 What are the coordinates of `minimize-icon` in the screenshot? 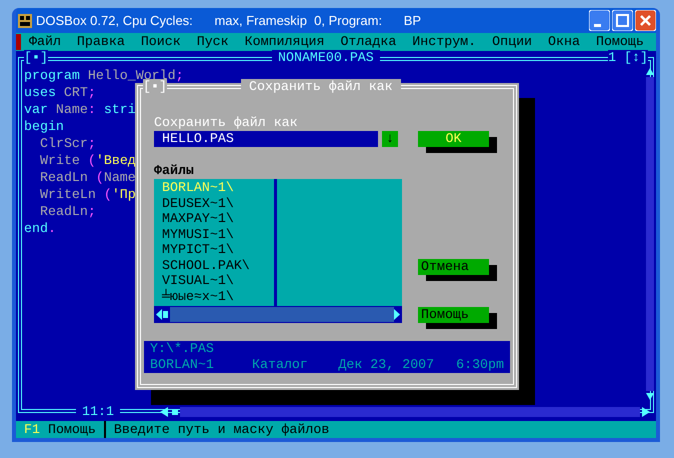 It's located at (599, 20).